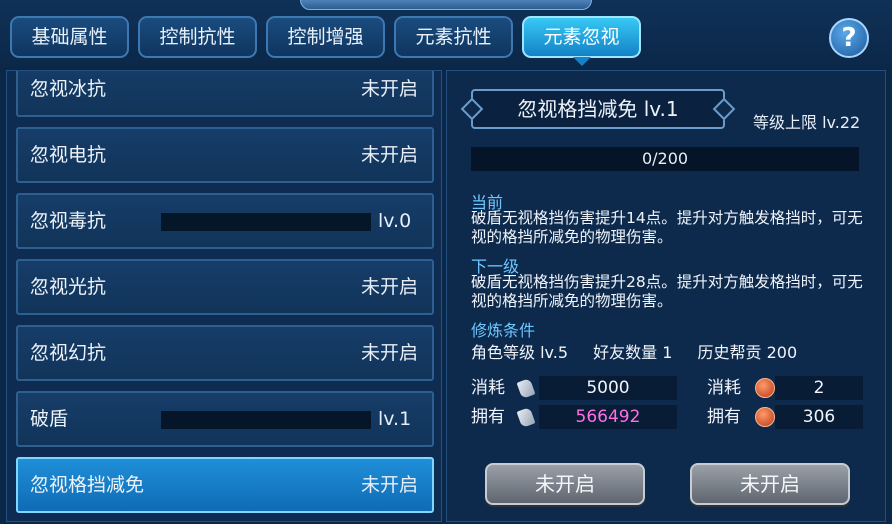 Image resolution: width=892 pixels, height=524 pixels. What do you see at coordinates (87, 485) in the screenshot?
I see `list-item-name: 忽视格挡减免` at bounding box center [87, 485].